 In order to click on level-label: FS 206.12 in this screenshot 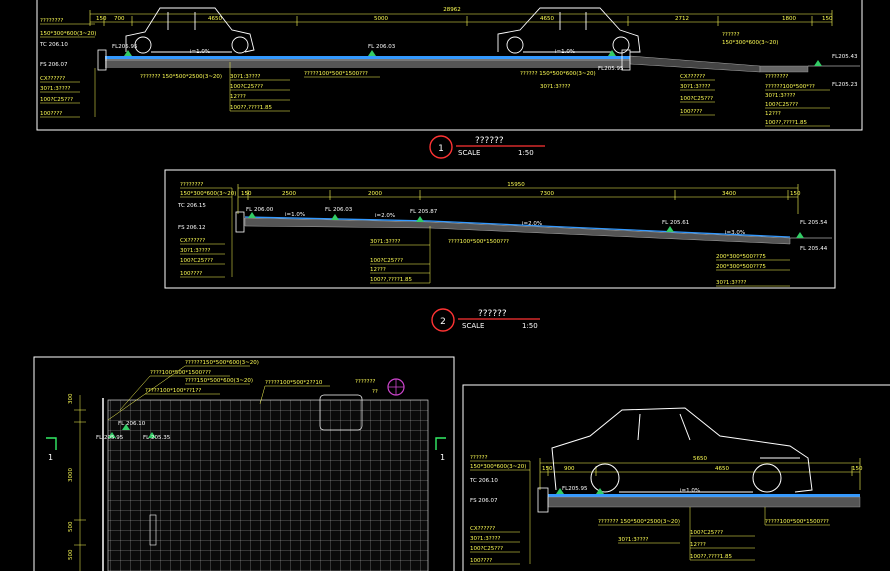, I will do `click(192, 228)`.